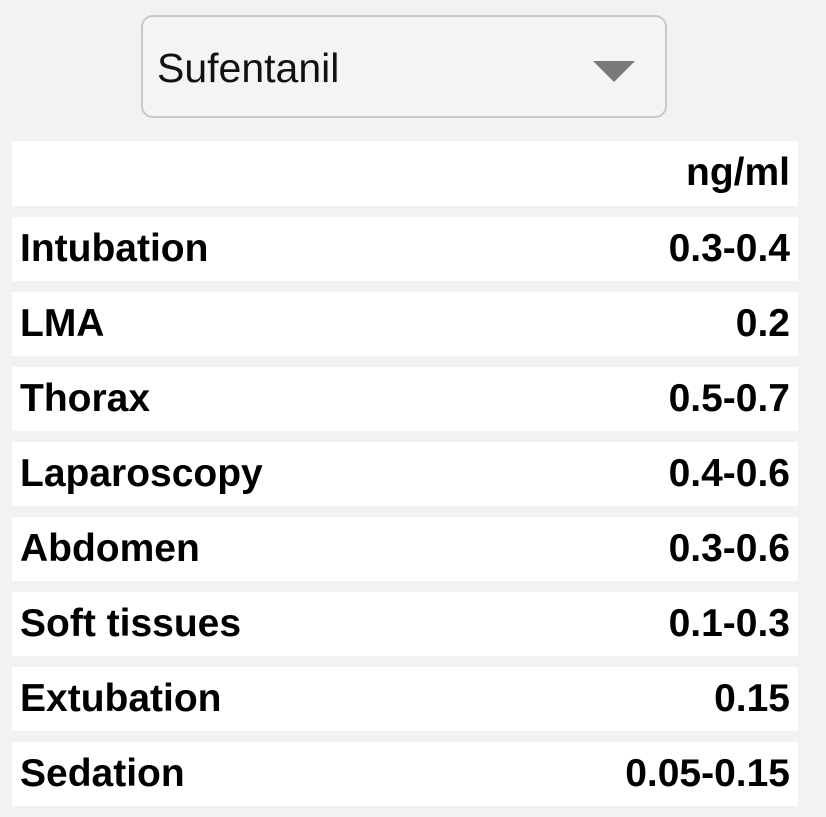 This screenshot has height=817, width=826. What do you see at coordinates (131, 623) in the screenshot?
I see `procedure-label: Soft tissues` at bounding box center [131, 623].